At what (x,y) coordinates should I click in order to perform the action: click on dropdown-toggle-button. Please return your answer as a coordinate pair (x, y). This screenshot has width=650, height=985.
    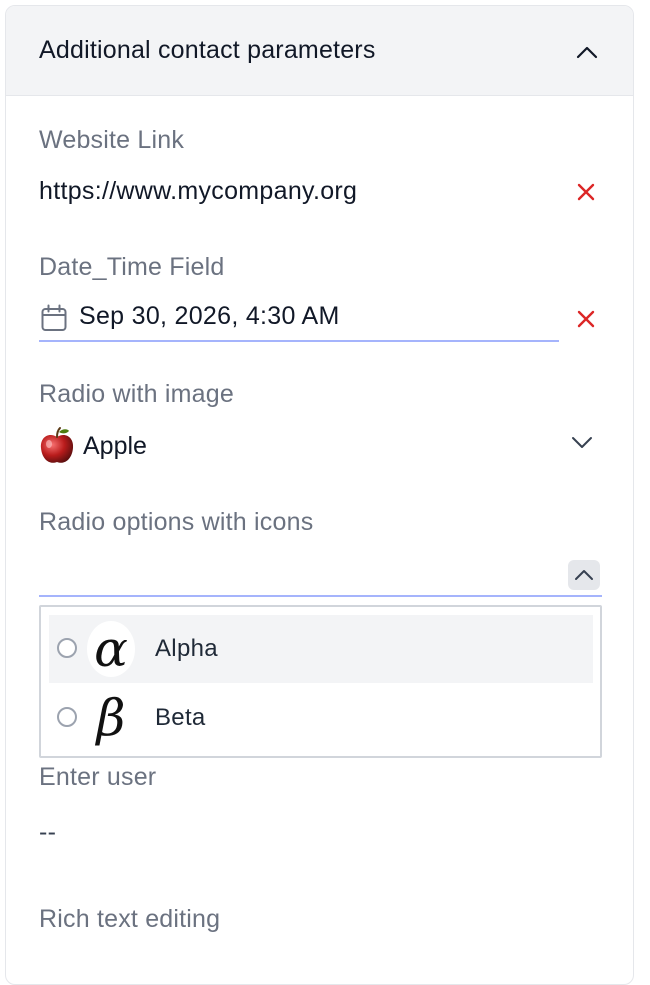
    Looking at the image, I should click on (584, 575).